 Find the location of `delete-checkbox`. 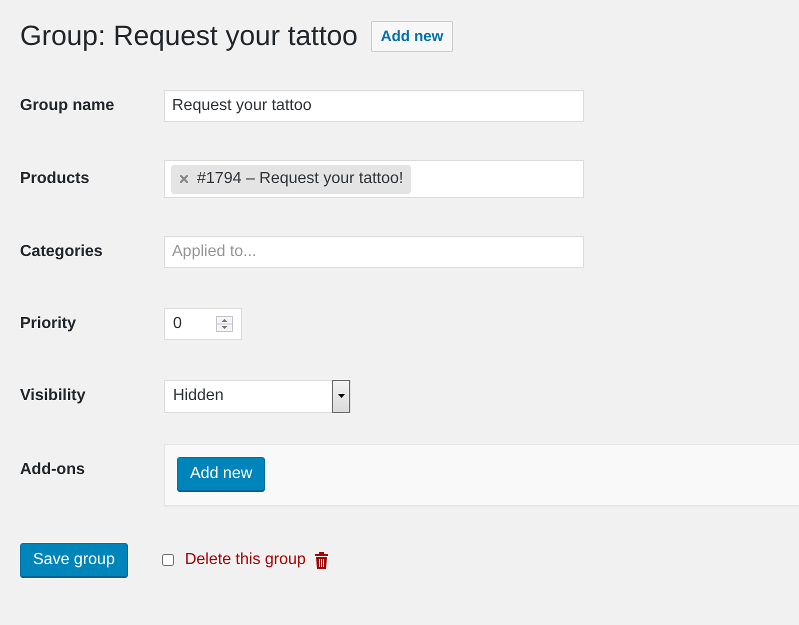

delete-checkbox is located at coordinates (168, 560).